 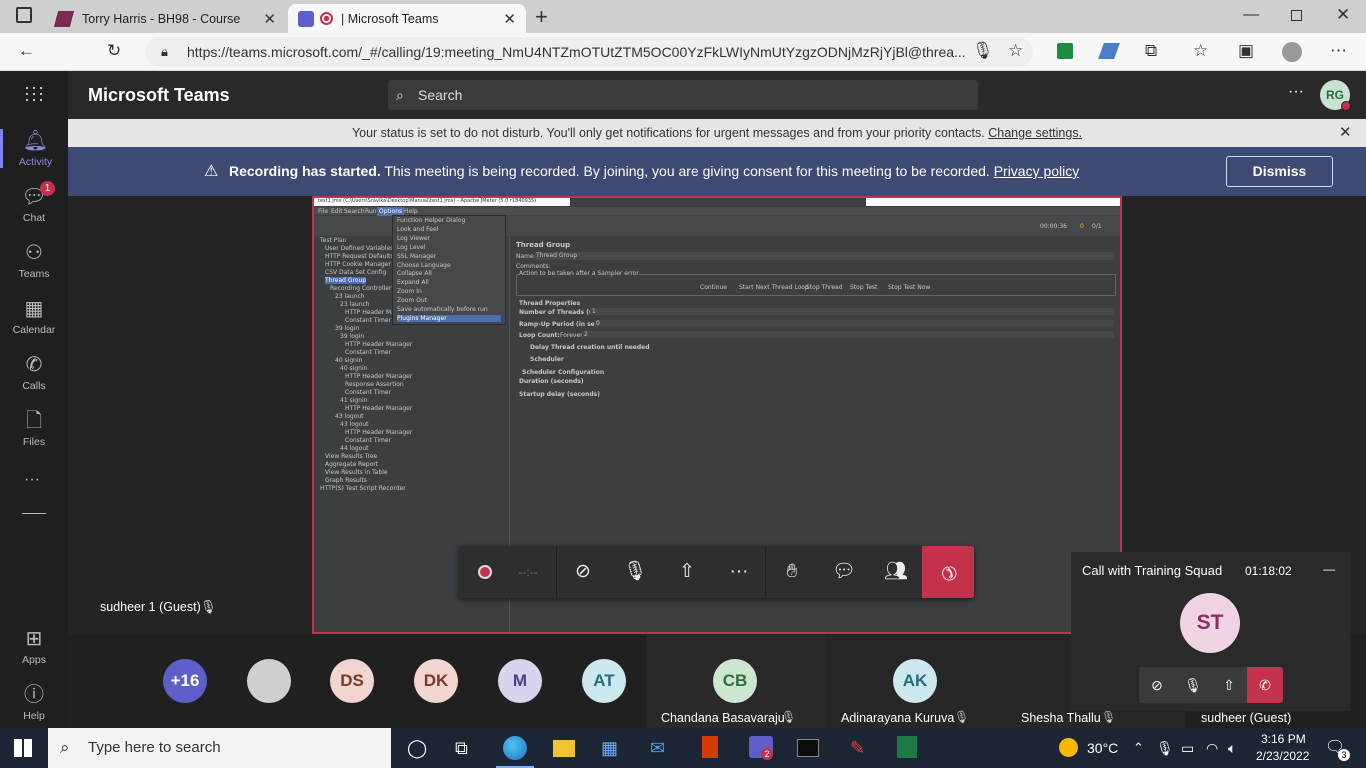 I want to click on pen-icon: ✎, so click(x=857, y=748).